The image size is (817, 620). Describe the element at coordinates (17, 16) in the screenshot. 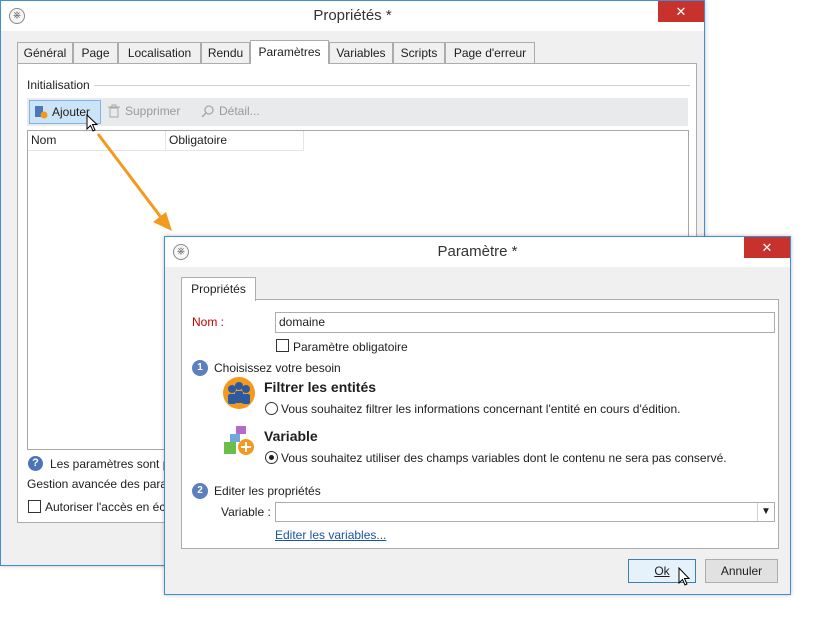

I see `app-logo-icon: ⎈` at that location.